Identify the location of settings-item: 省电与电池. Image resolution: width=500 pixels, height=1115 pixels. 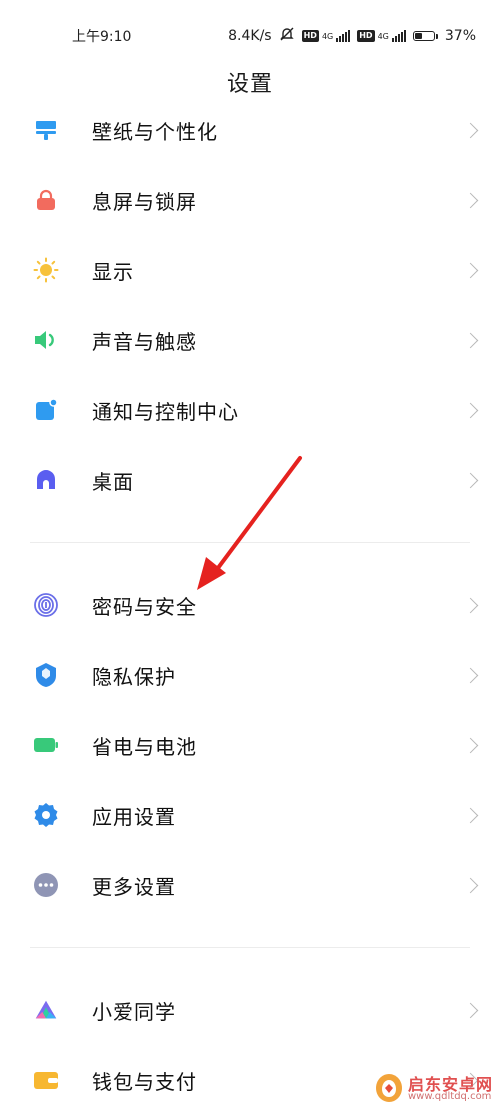
(250, 745).